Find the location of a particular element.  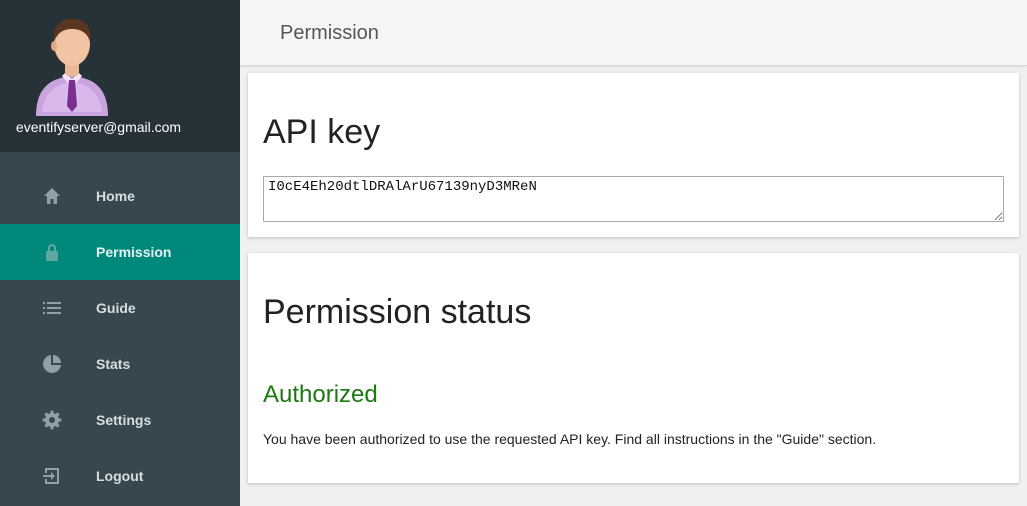

sidebar-item-label: Settings is located at coordinates (124, 420).